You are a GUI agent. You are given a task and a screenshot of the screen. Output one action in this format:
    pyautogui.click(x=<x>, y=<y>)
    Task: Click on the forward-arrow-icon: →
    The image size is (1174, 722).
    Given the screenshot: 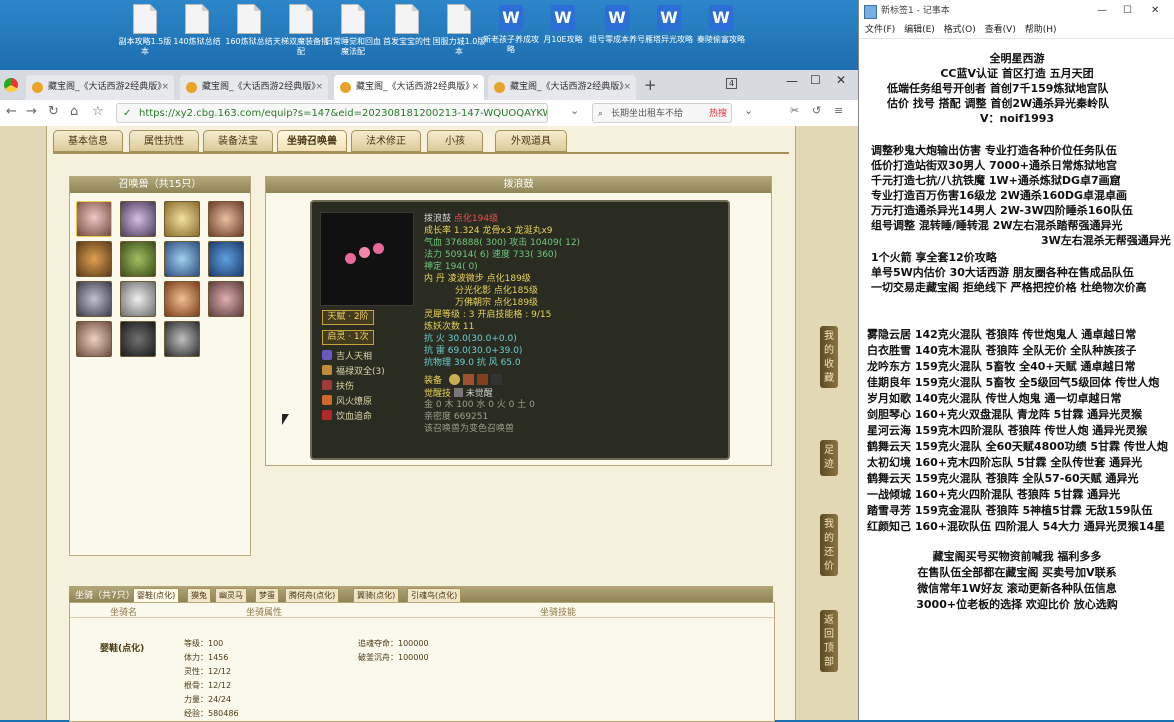 What is the action you would take?
    pyautogui.click(x=31, y=111)
    